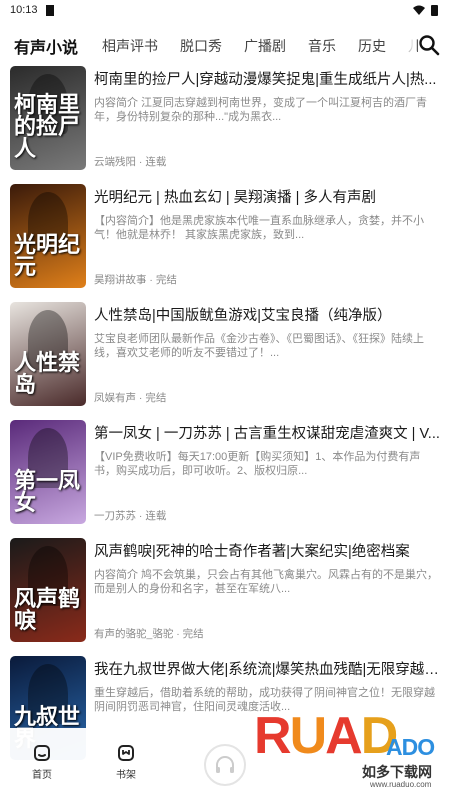 The width and height of the screenshot is (450, 800). What do you see at coordinates (372, 46) in the screenshot?
I see `tab-history: 历史` at bounding box center [372, 46].